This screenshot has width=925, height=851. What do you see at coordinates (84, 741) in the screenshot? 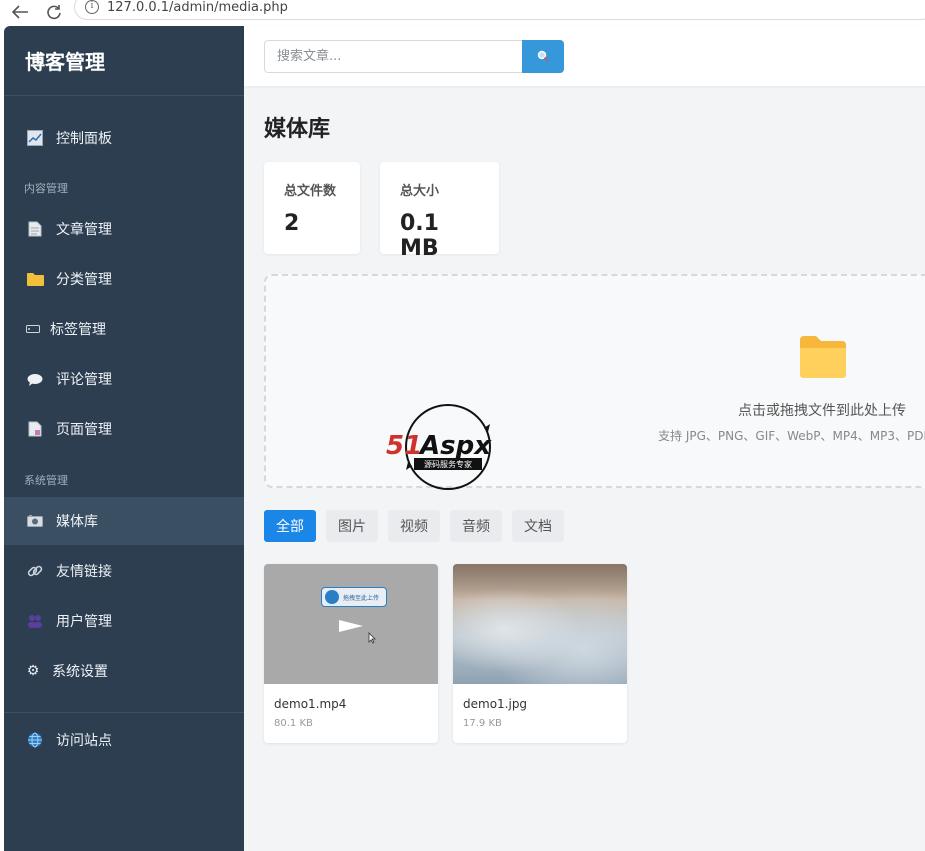
I see `sidebar-item-label: 访问站点` at bounding box center [84, 741].